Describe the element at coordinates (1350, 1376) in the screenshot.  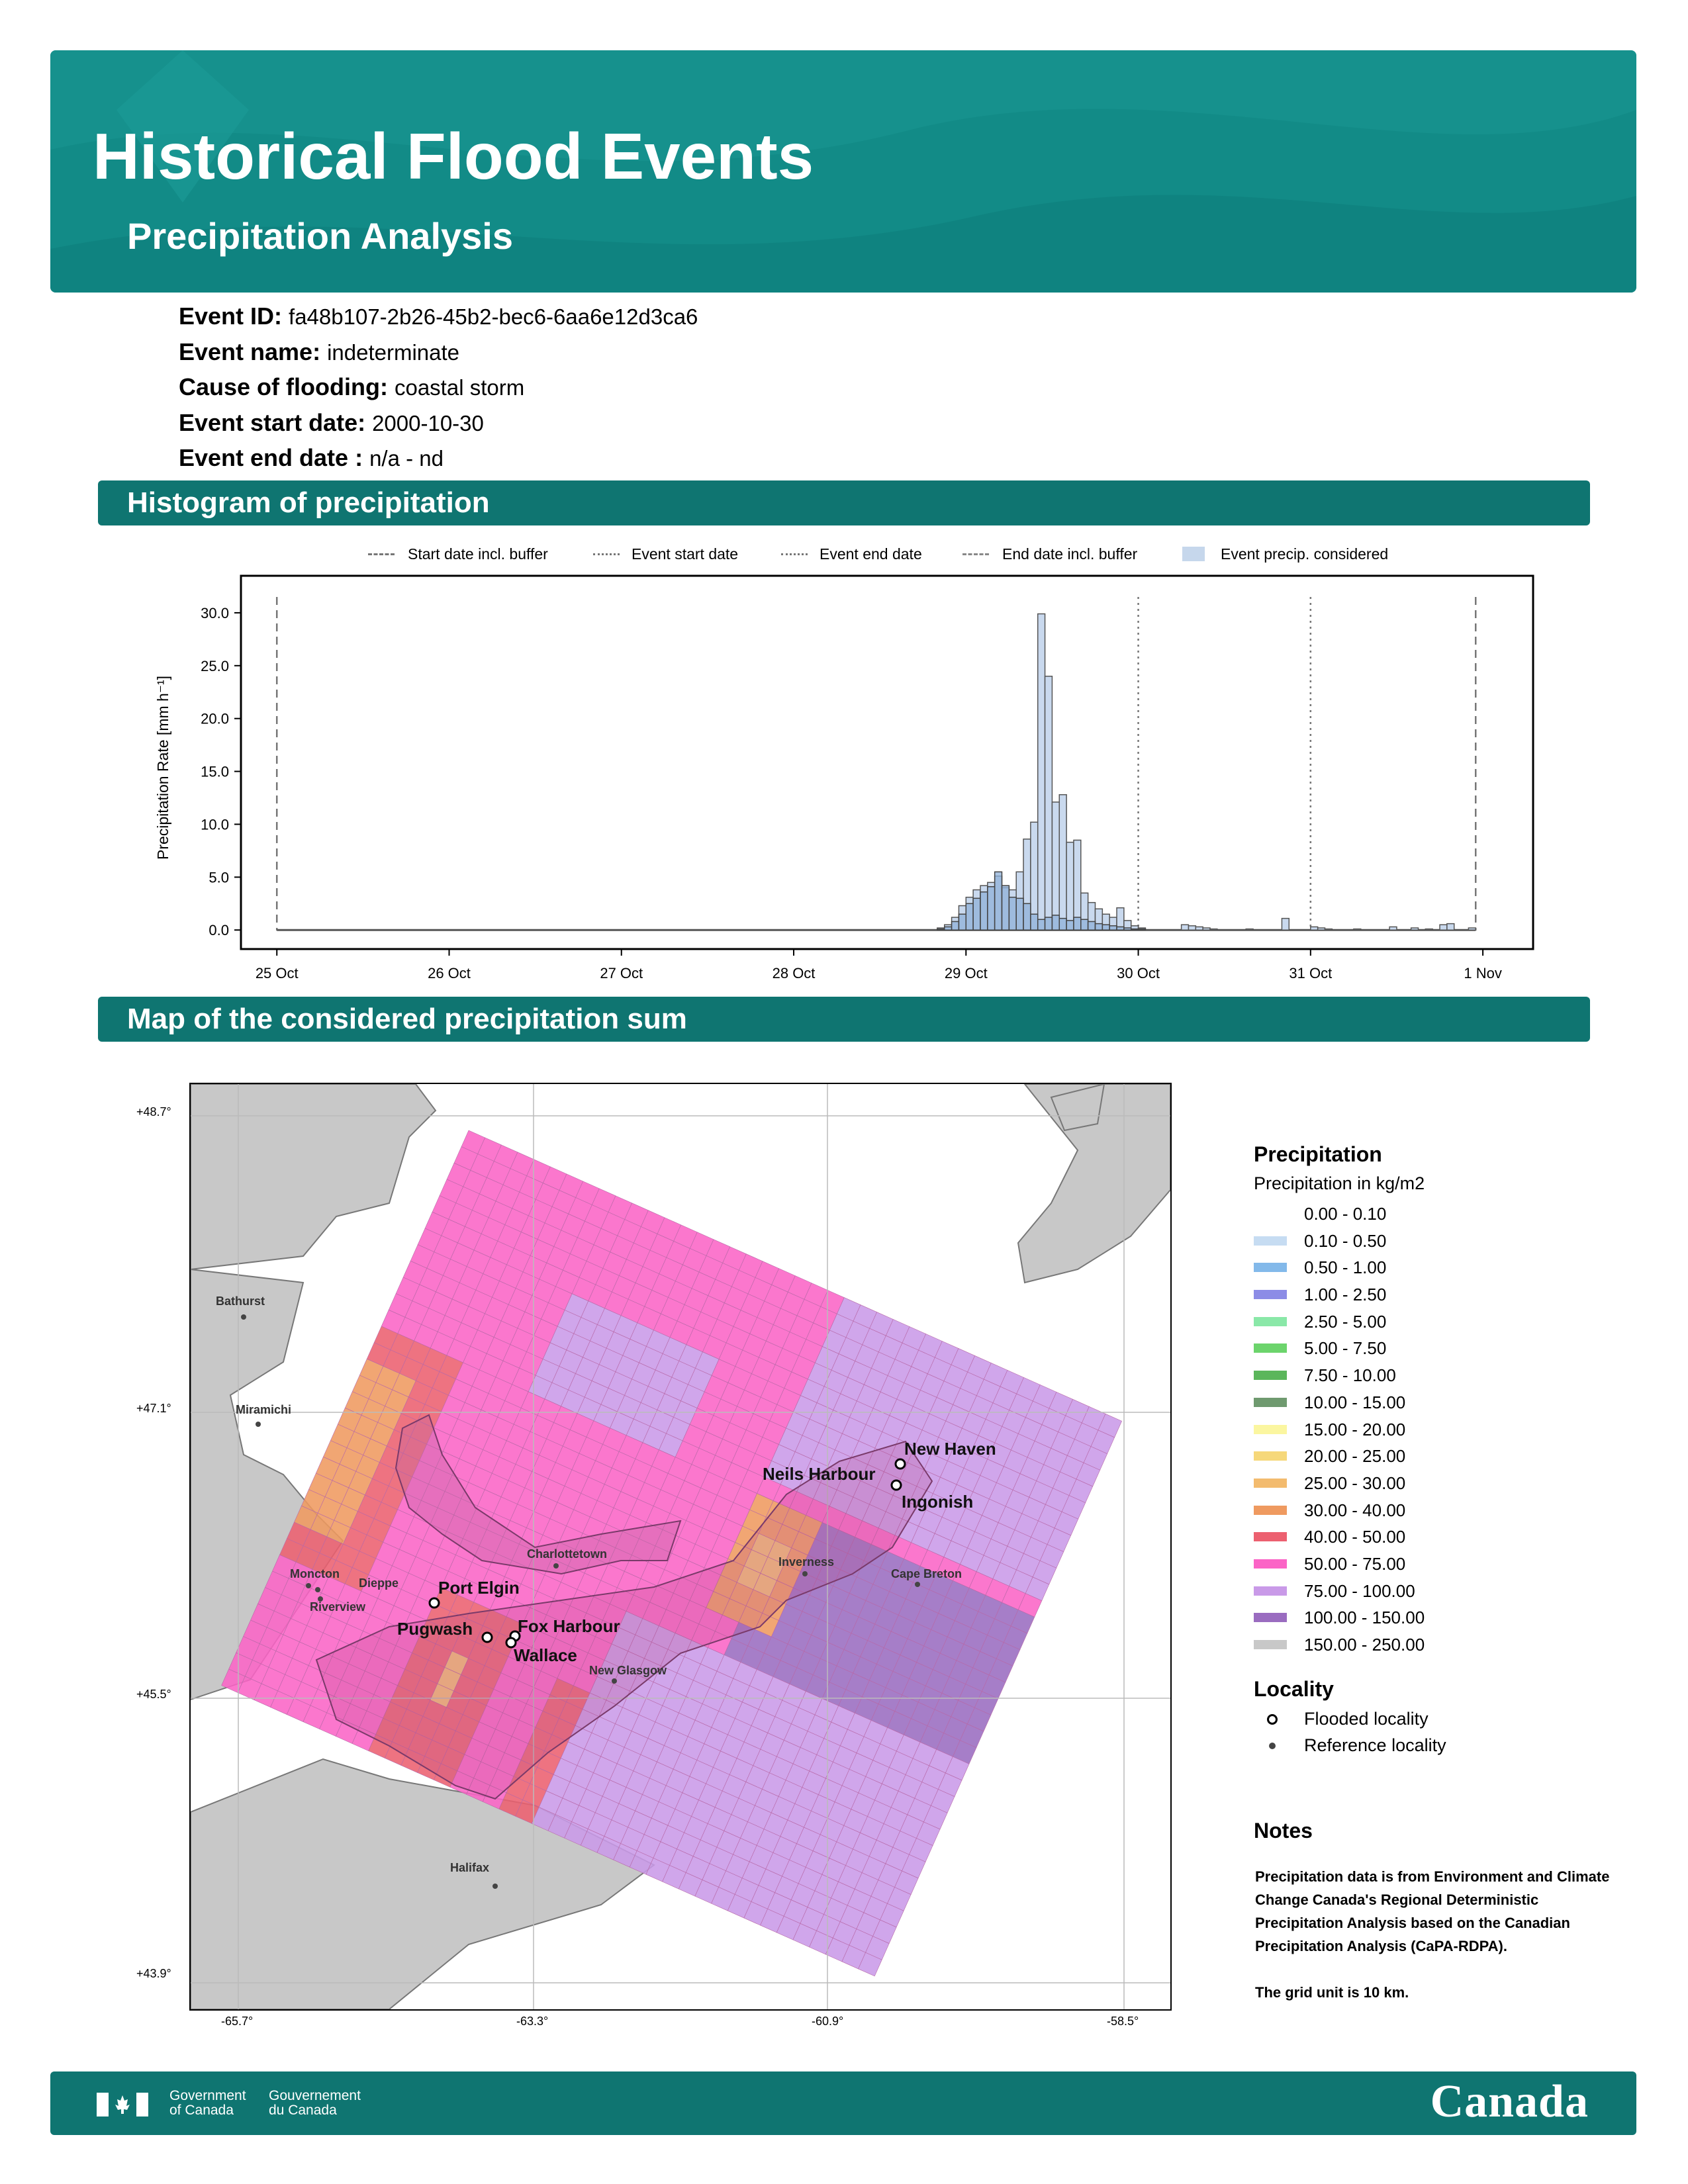
I see `legend-class-row: 7.50 - 10.00` at that location.